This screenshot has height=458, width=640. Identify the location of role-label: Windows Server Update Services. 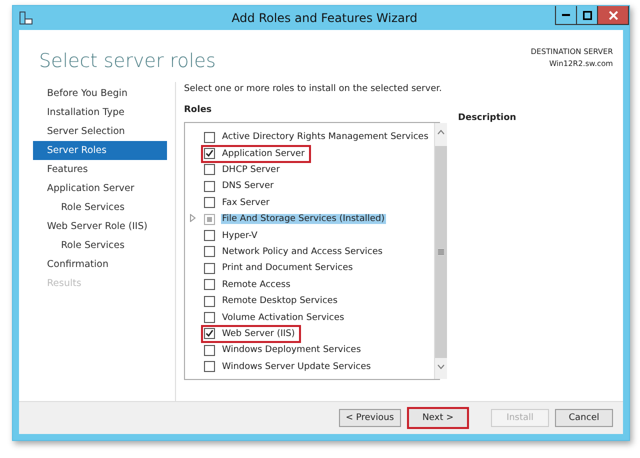
(296, 367).